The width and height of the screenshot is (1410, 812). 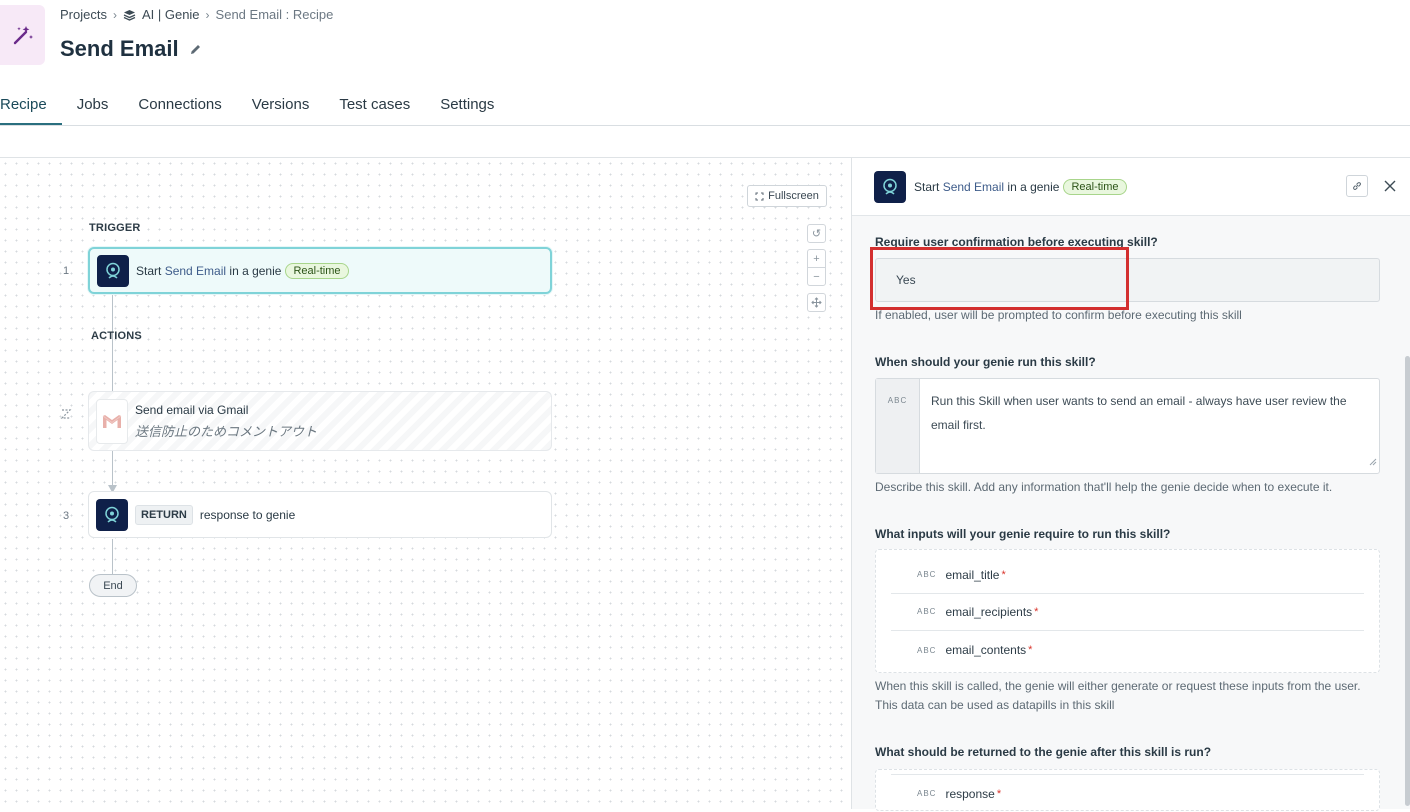 I want to click on link-icon, so click(x=1357, y=186).